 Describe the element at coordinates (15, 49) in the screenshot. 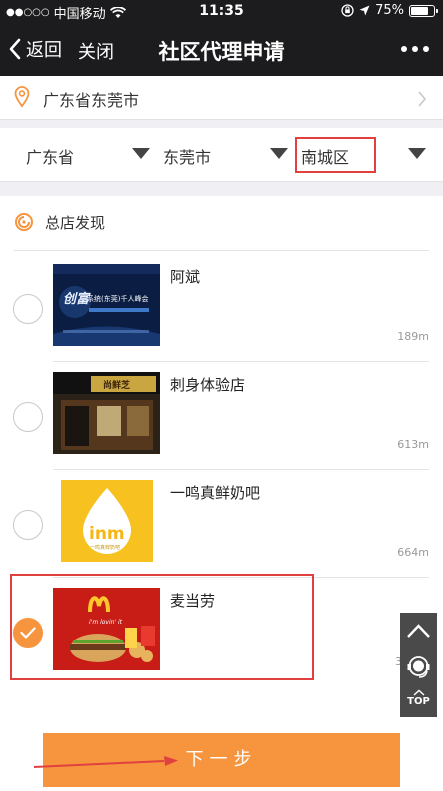

I see `chevron-left-icon` at that location.